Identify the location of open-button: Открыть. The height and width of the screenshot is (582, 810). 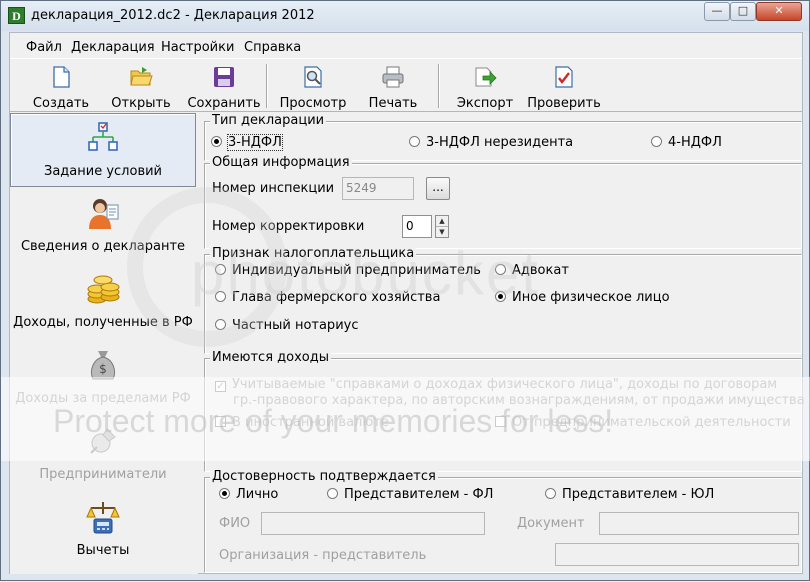
(141, 87).